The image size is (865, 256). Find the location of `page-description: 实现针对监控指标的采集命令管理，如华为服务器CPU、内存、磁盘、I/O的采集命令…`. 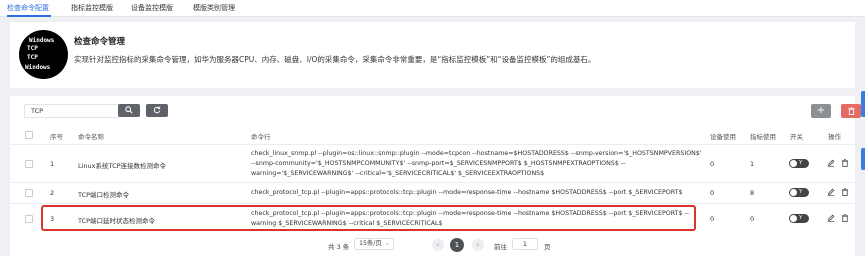

page-description: 实现针对监控指标的采集命令管理，如华为服务器CPU、内存、磁盘、I/O的采集命令… is located at coordinates (335, 59).